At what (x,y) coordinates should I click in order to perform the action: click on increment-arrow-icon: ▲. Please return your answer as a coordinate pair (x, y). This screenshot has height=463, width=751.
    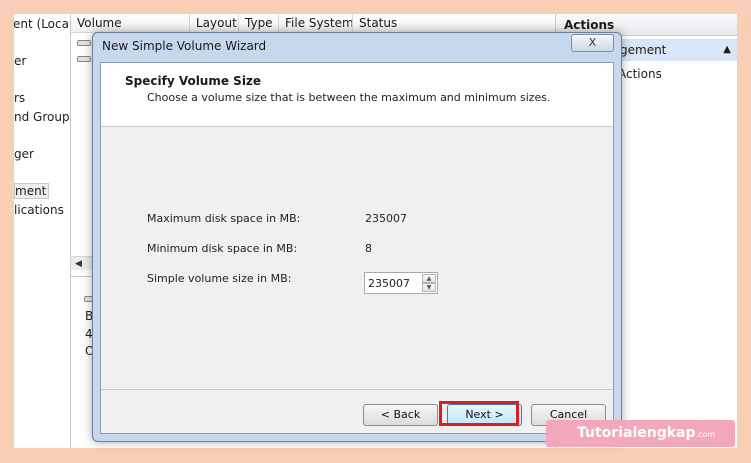
    Looking at the image, I should click on (429, 278).